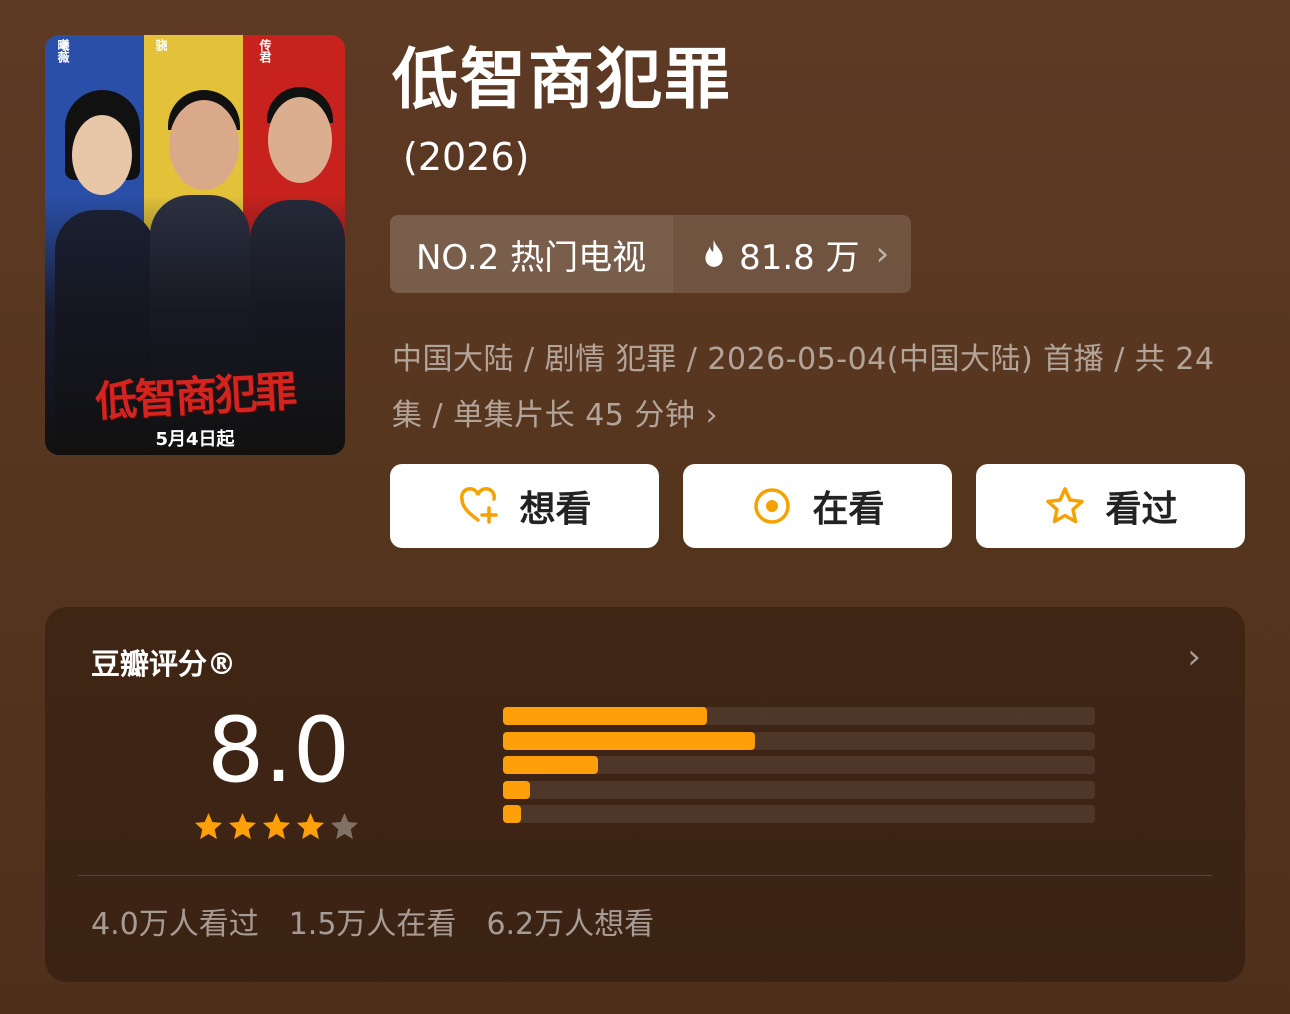 Image resolution: width=1290 pixels, height=1014 pixels. Describe the element at coordinates (799, 257) in the screenshot. I see `heat-value: 81.8 万` at that location.